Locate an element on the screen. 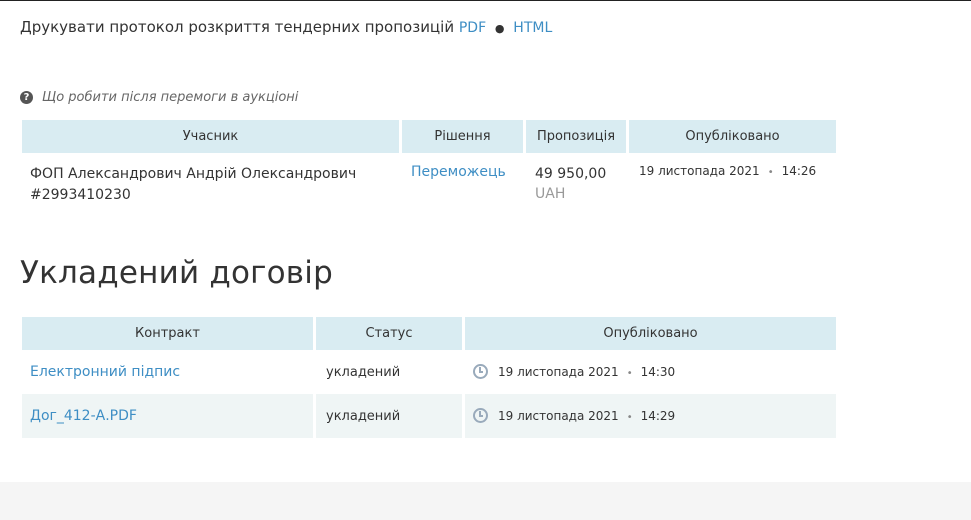  print-pdf-link: PDF is located at coordinates (472, 28).